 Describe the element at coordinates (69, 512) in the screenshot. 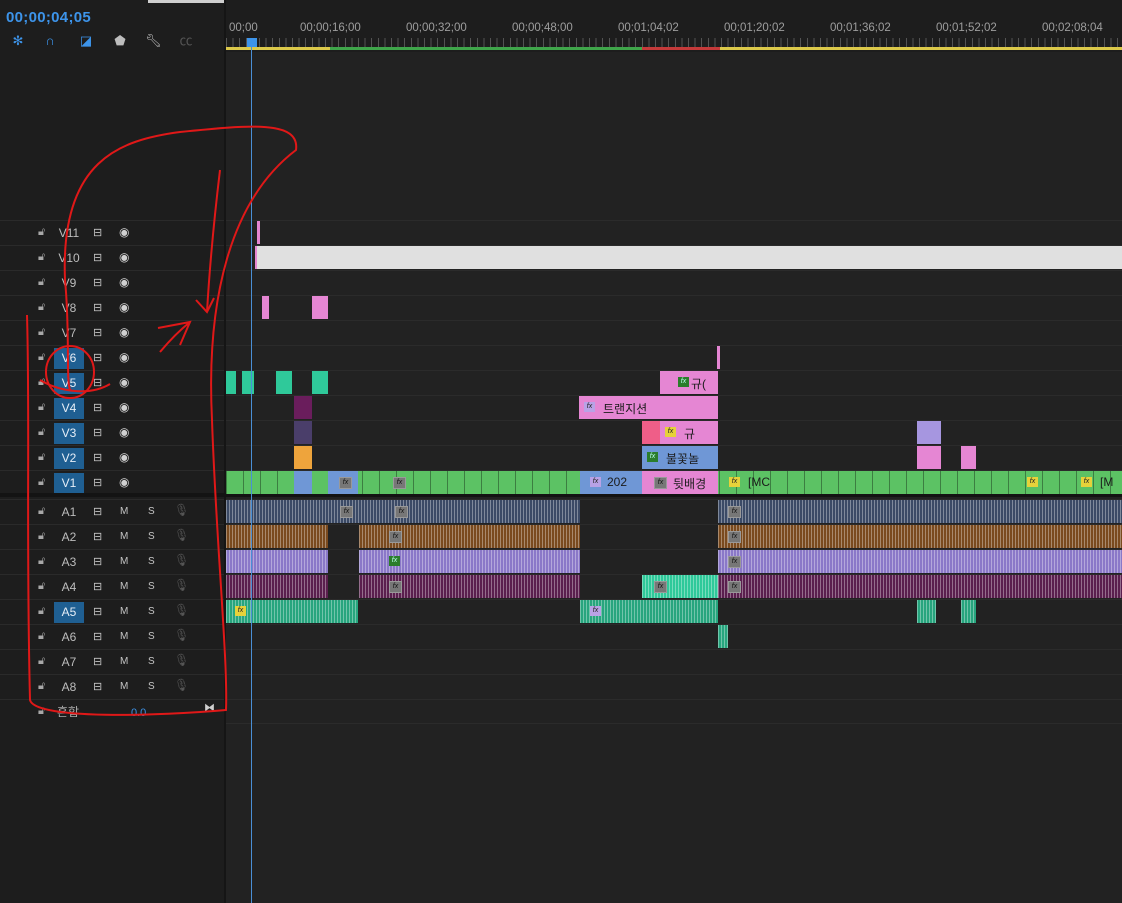

I see `track-name: A1` at that location.